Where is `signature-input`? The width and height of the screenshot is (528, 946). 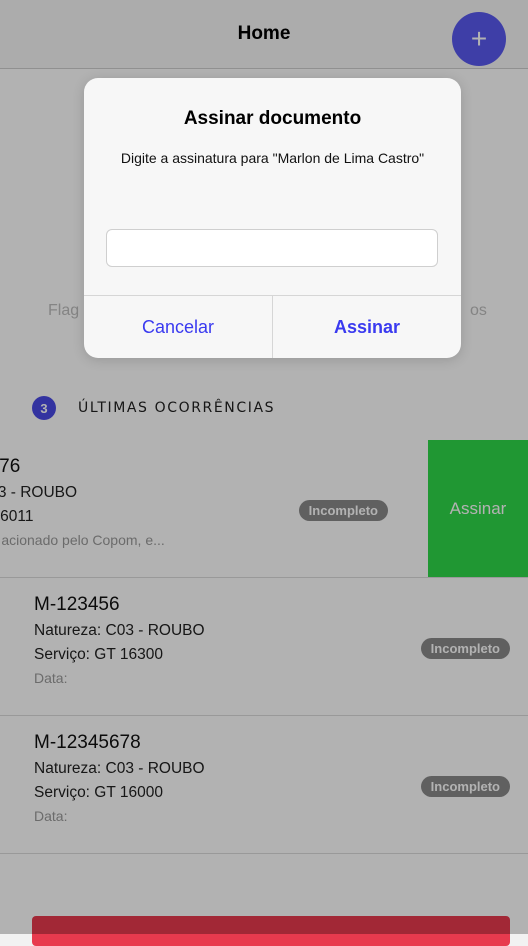 signature-input is located at coordinates (272, 248).